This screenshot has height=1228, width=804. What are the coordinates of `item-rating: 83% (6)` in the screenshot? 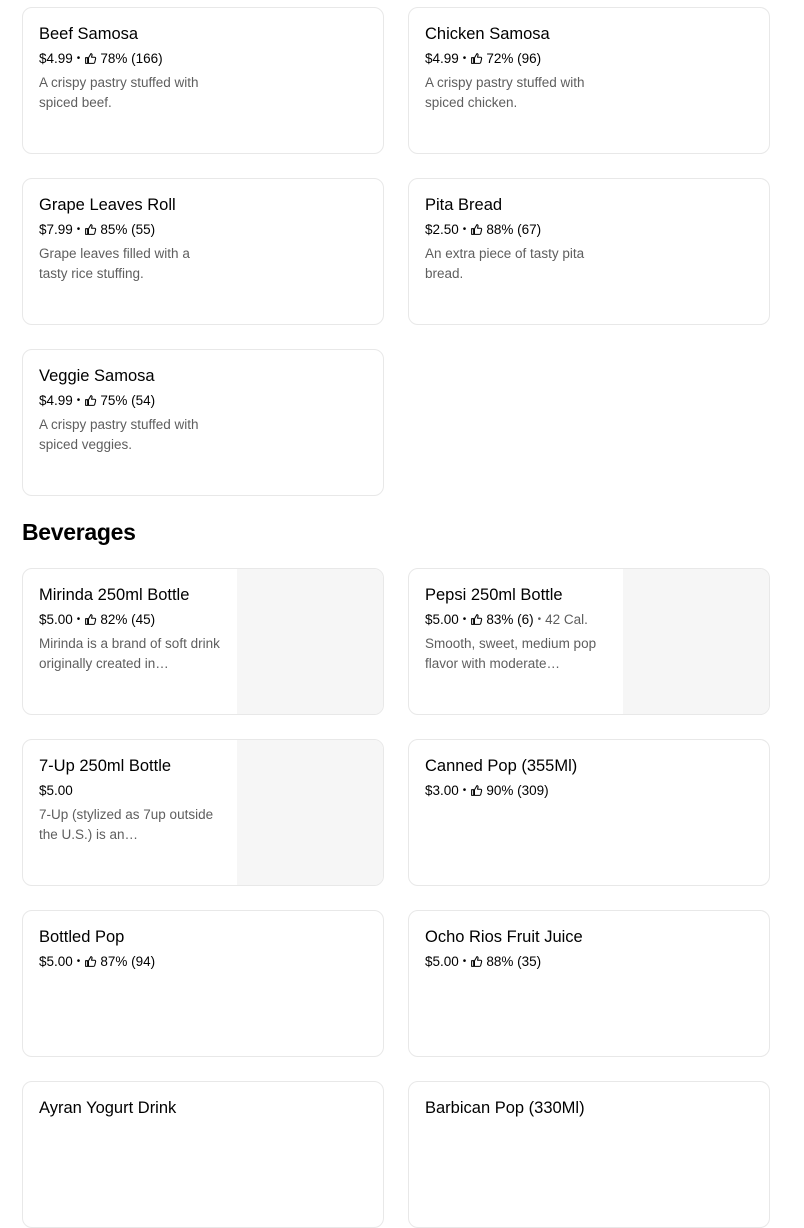 It's located at (510, 619).